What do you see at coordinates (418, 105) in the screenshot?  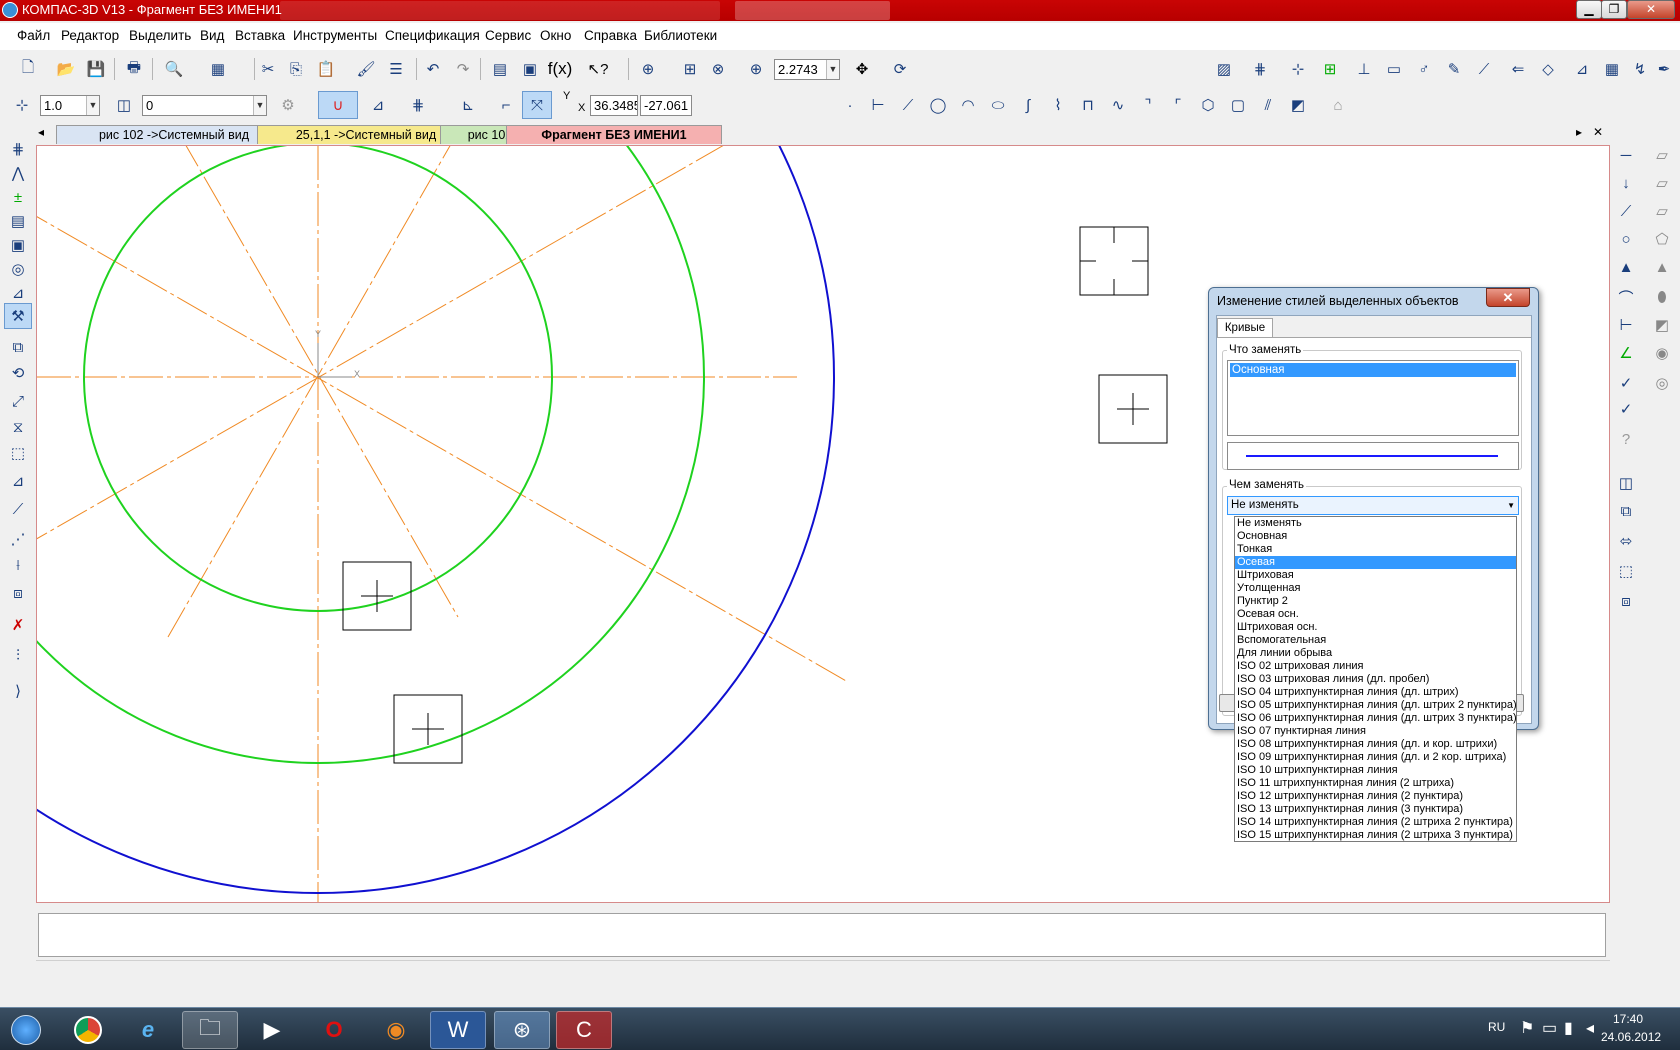 I see `grid-icon: ⋕` at bounding box center [418, 105].